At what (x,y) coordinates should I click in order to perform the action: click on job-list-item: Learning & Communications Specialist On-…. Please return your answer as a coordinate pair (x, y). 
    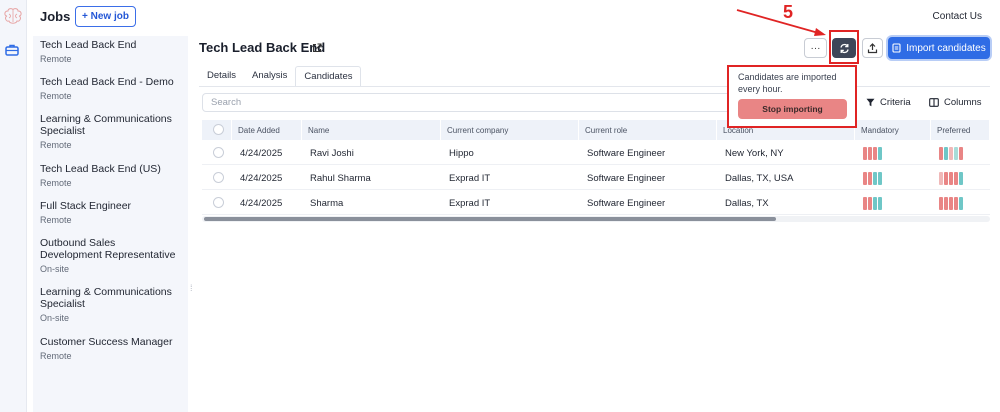
    Looking at the image, I should click on (110, 305).